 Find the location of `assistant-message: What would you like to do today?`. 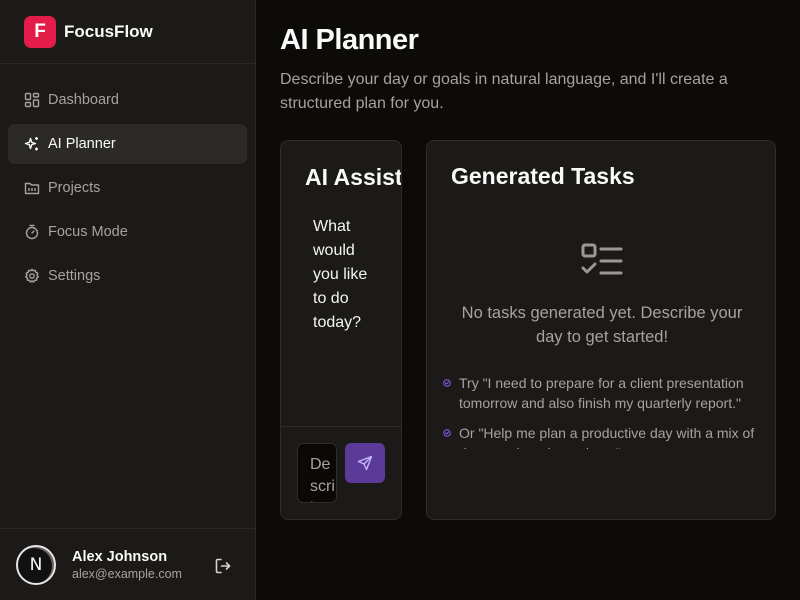

assistant-message: What would you like to do today? is located at coordinates (340, 274).